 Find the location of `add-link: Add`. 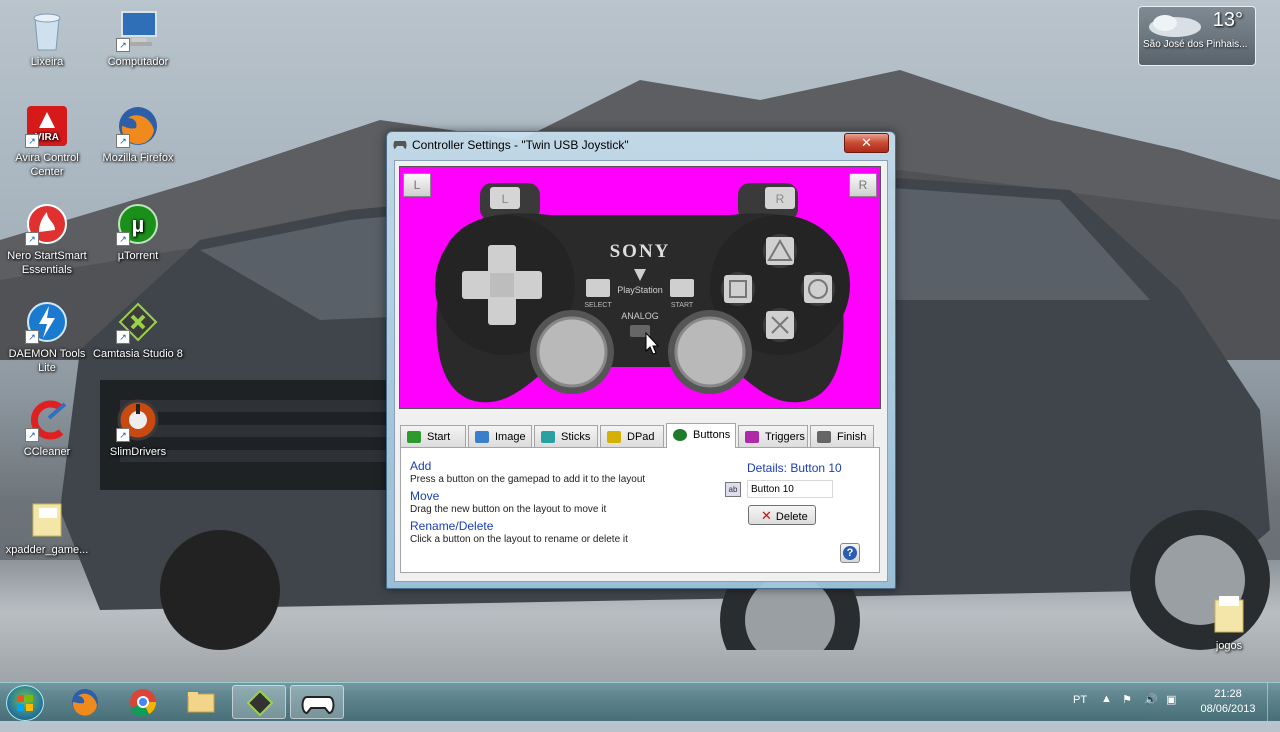

add-link: Add is located at coordinates (420, 466).